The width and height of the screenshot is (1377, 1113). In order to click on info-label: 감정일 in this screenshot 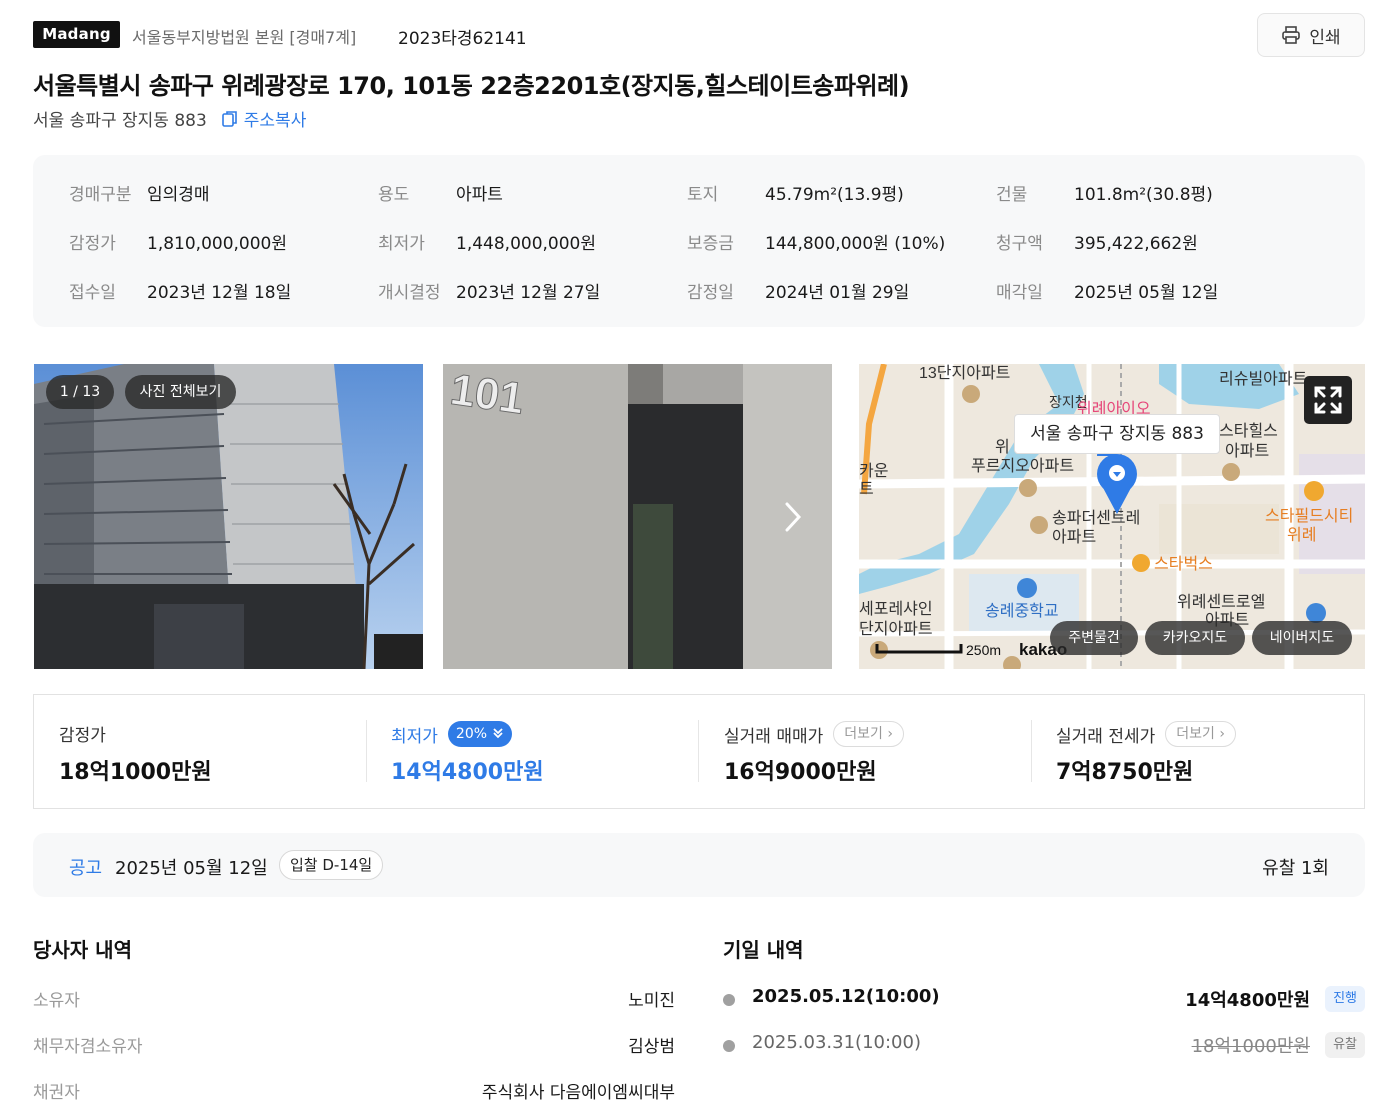, I will do `click(710, 293)`.